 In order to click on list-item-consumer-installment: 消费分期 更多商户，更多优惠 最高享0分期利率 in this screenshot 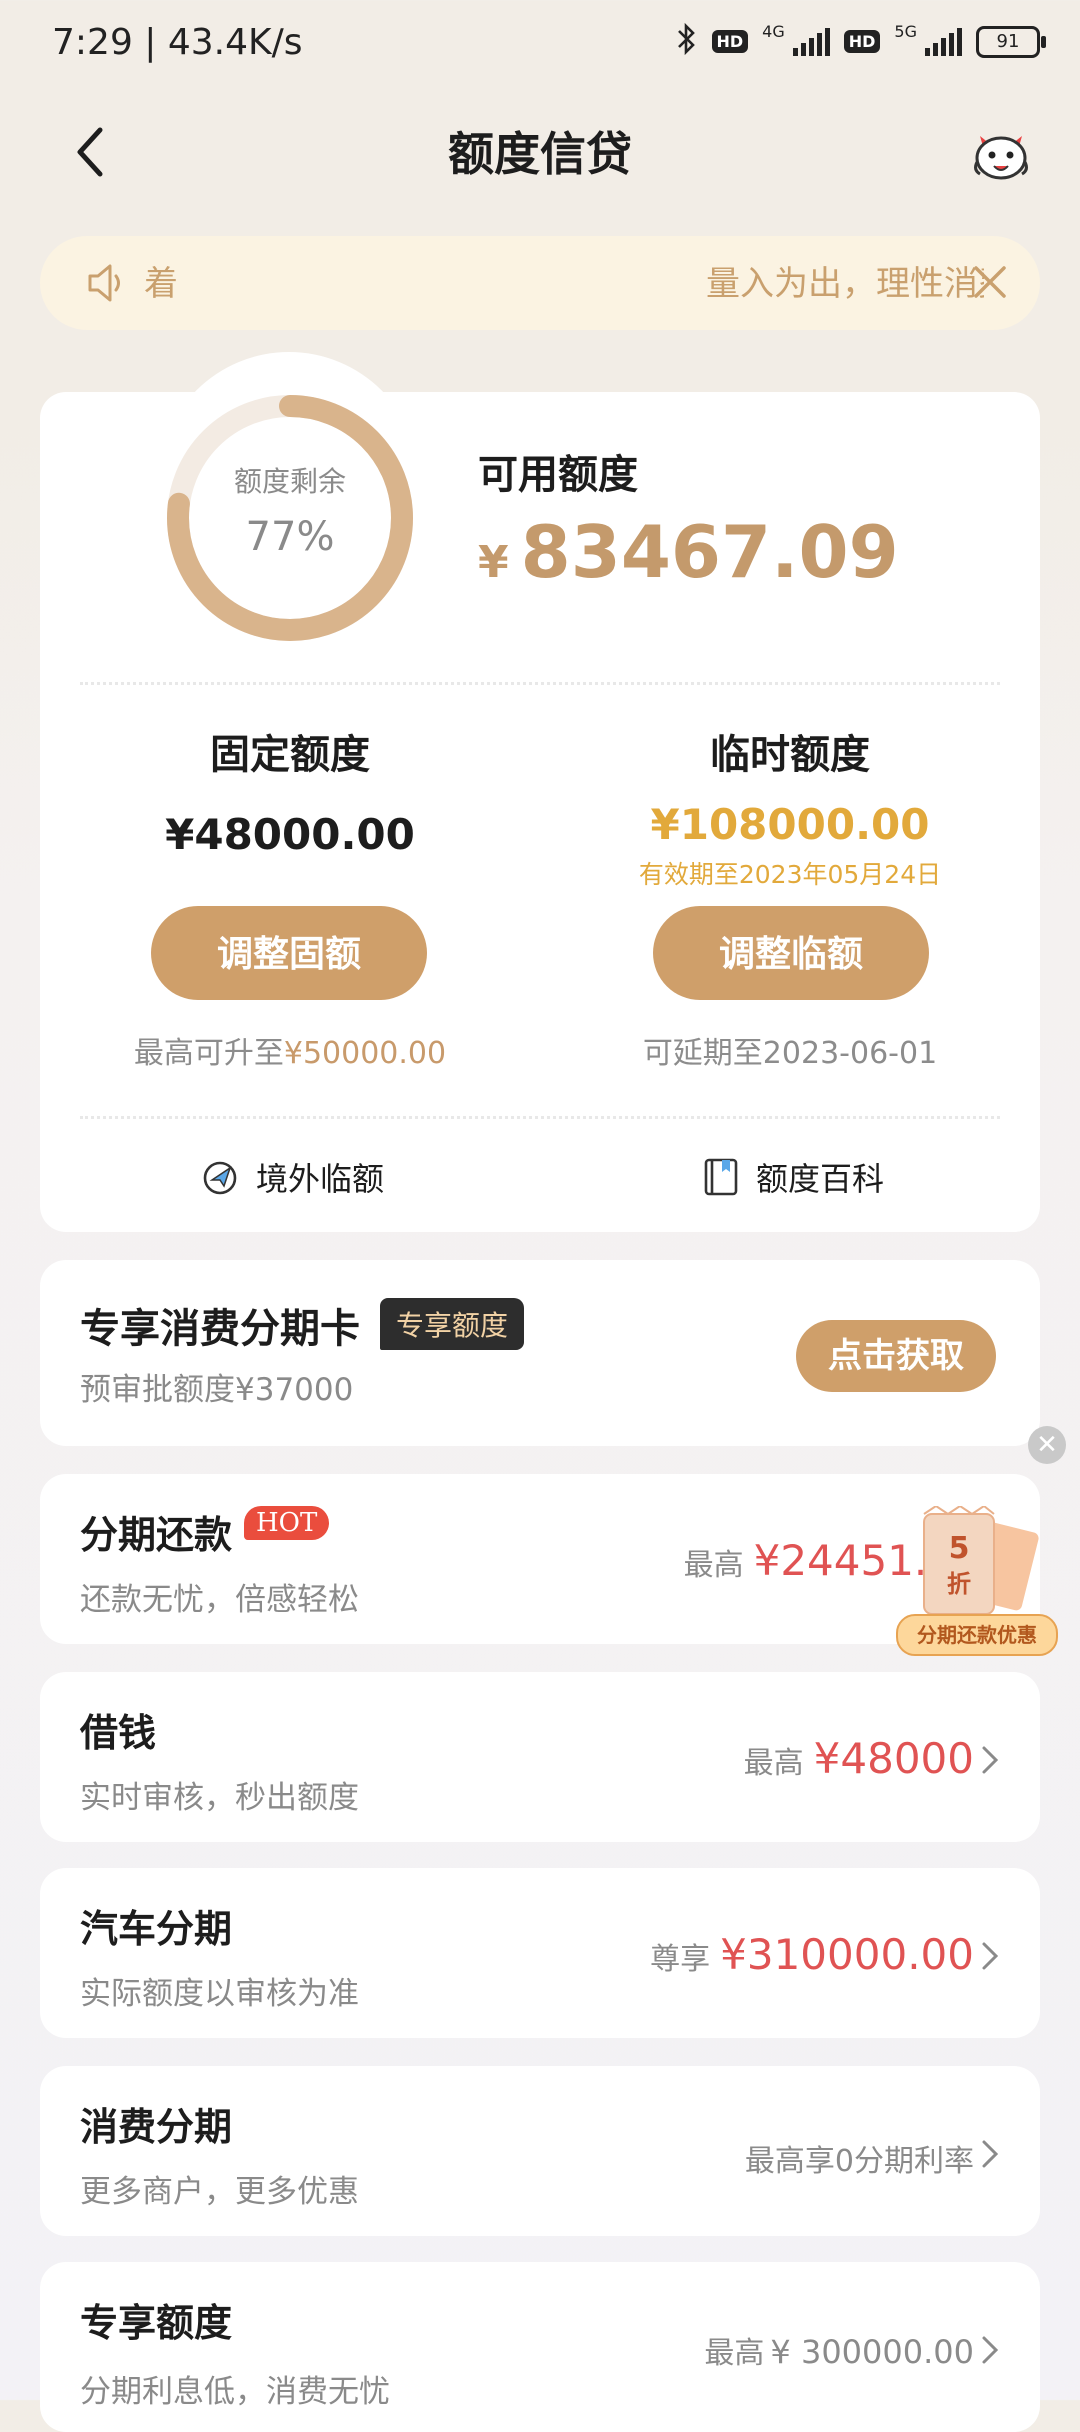, I will do `click(540, 2151)`.